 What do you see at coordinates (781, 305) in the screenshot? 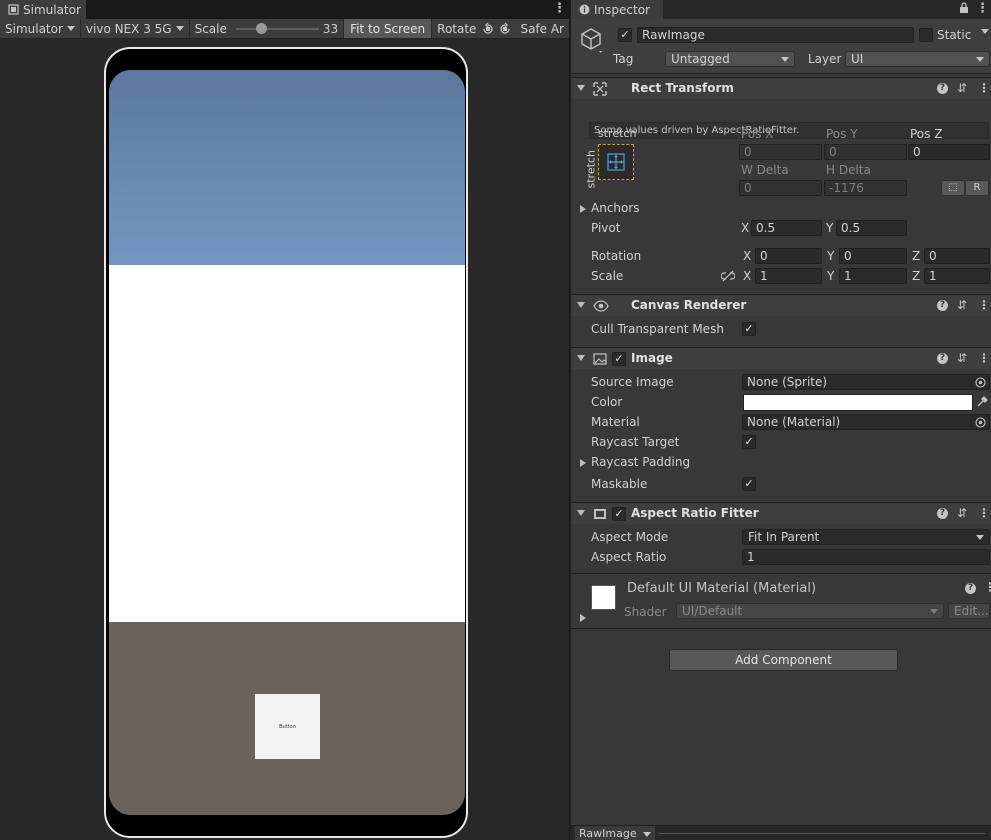
I see `canvas-renderer-header: Canvas Renderer ? ⇵ ⋮` at bounding box center [781, 305].